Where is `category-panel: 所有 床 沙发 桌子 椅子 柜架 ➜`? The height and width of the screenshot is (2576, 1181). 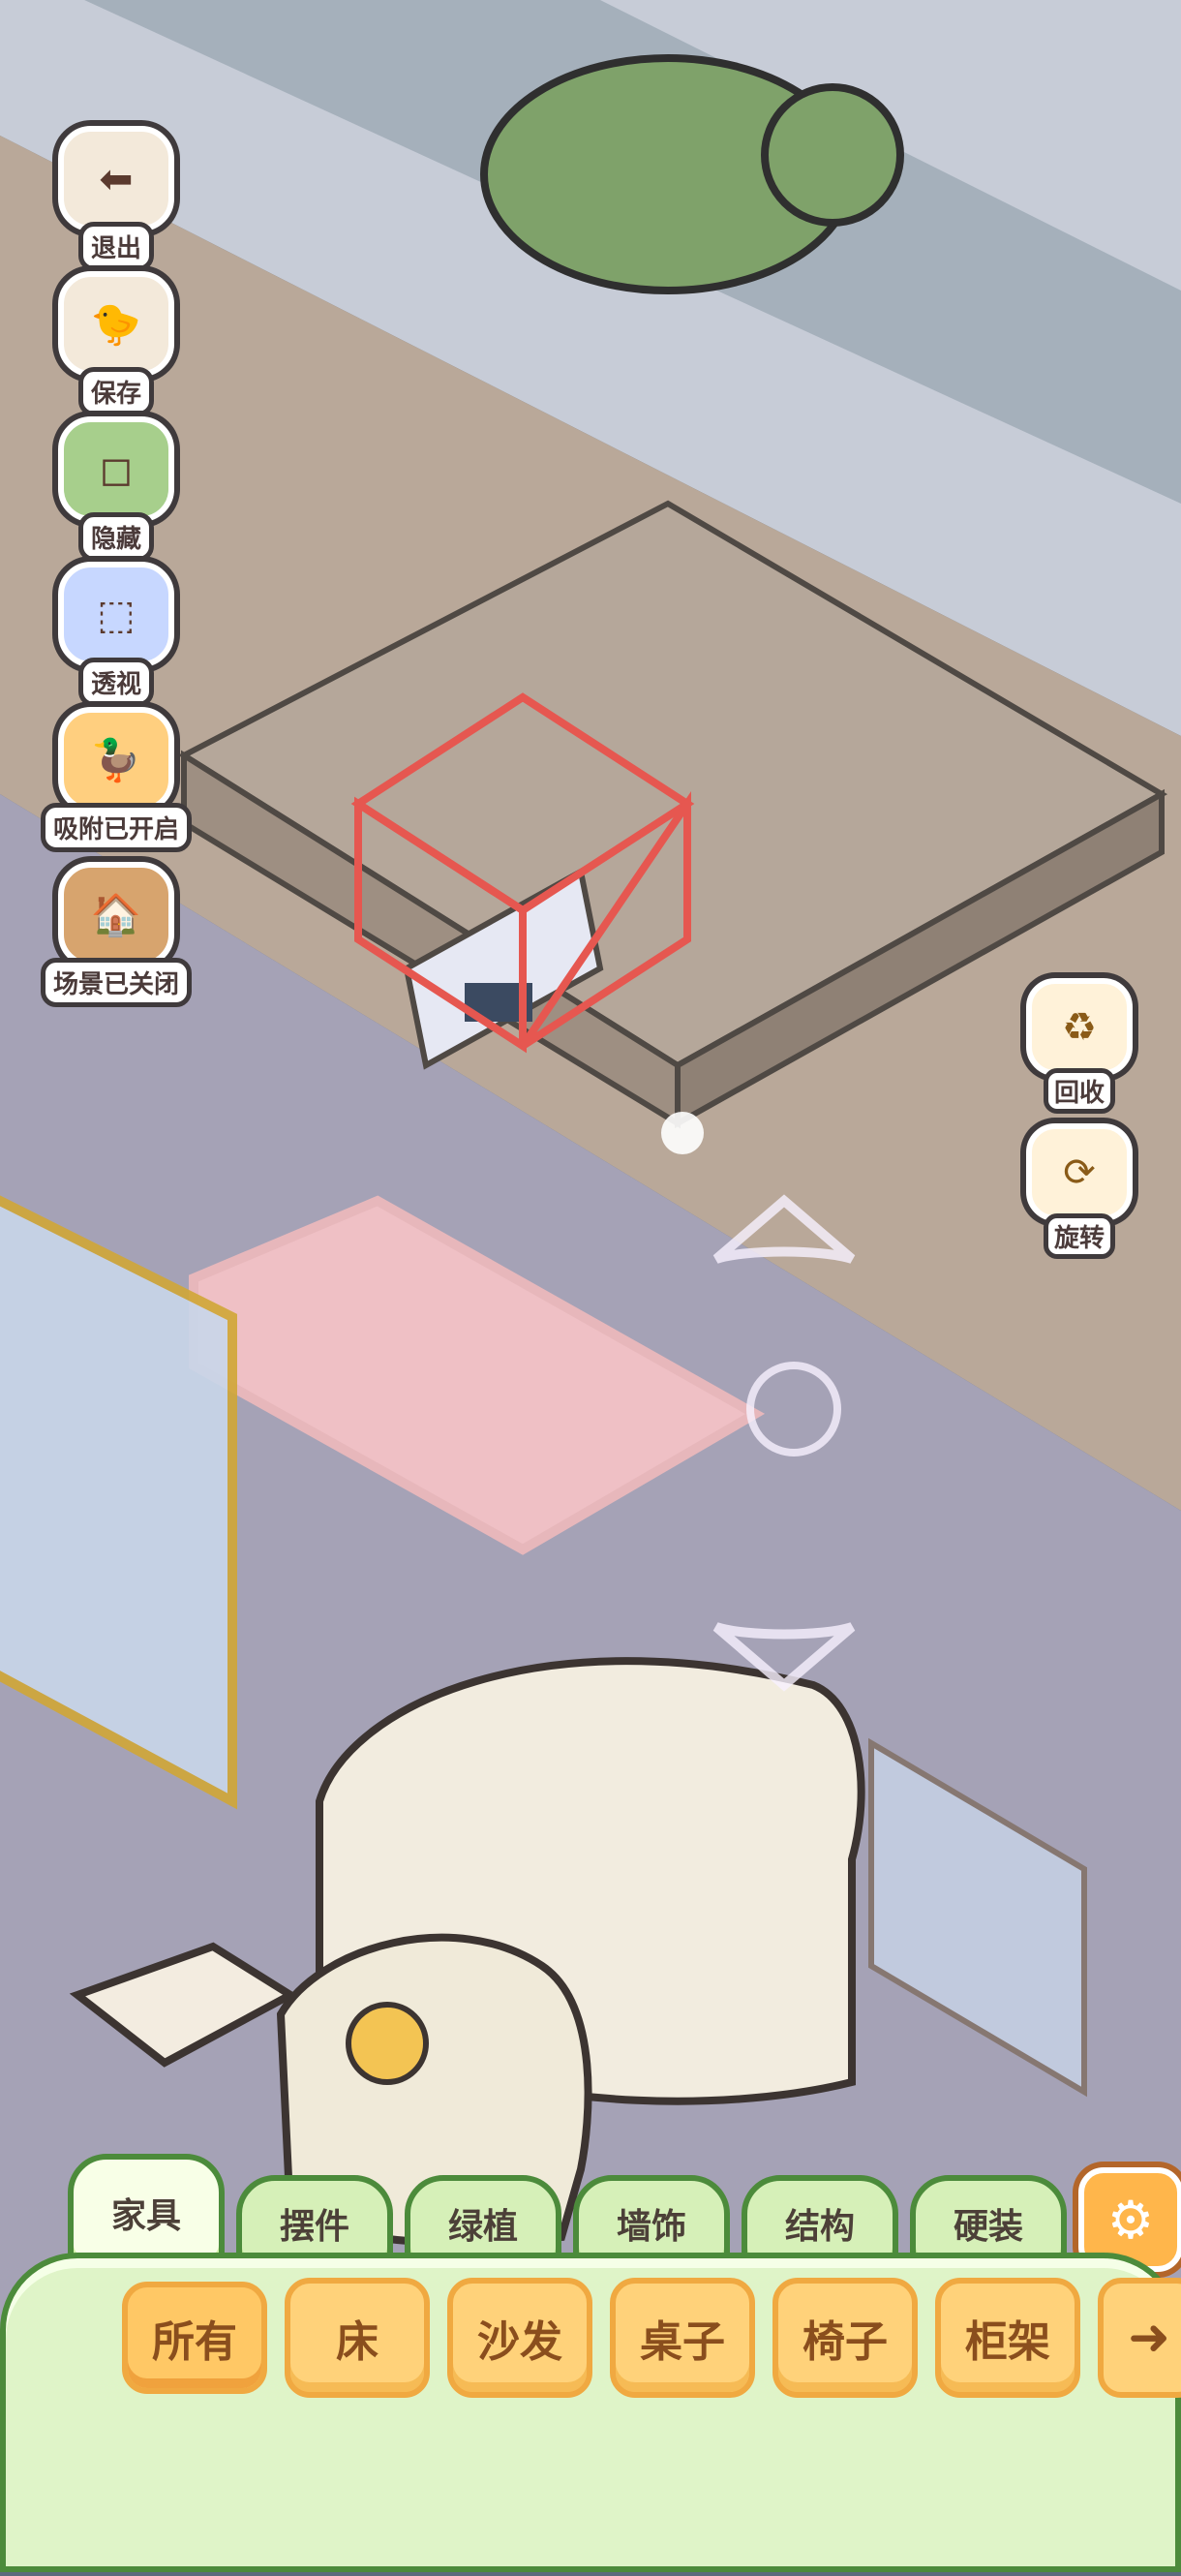
category-panel: 所有 床 沙发 桌子 椅子 柜架 ➜ is located at coordinates (590, 2412).